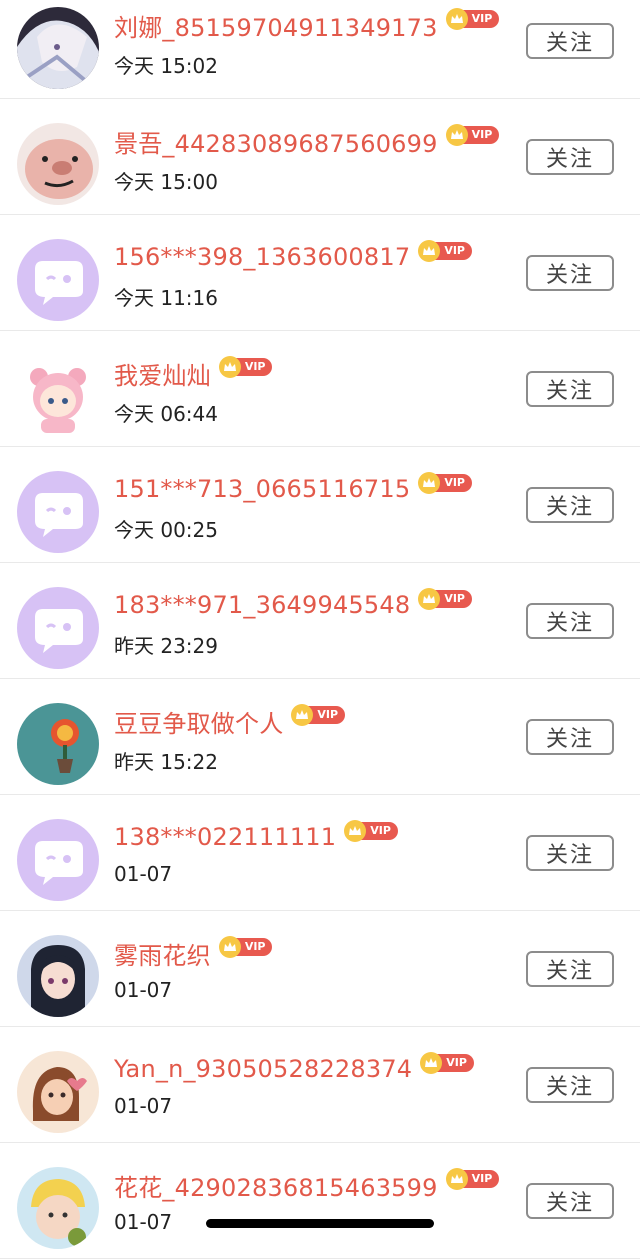 The image size is (640, 1259). Describe the element at coordinates (162, 373) in the screenshot. I see `username: 我爱灿灿` at that location.